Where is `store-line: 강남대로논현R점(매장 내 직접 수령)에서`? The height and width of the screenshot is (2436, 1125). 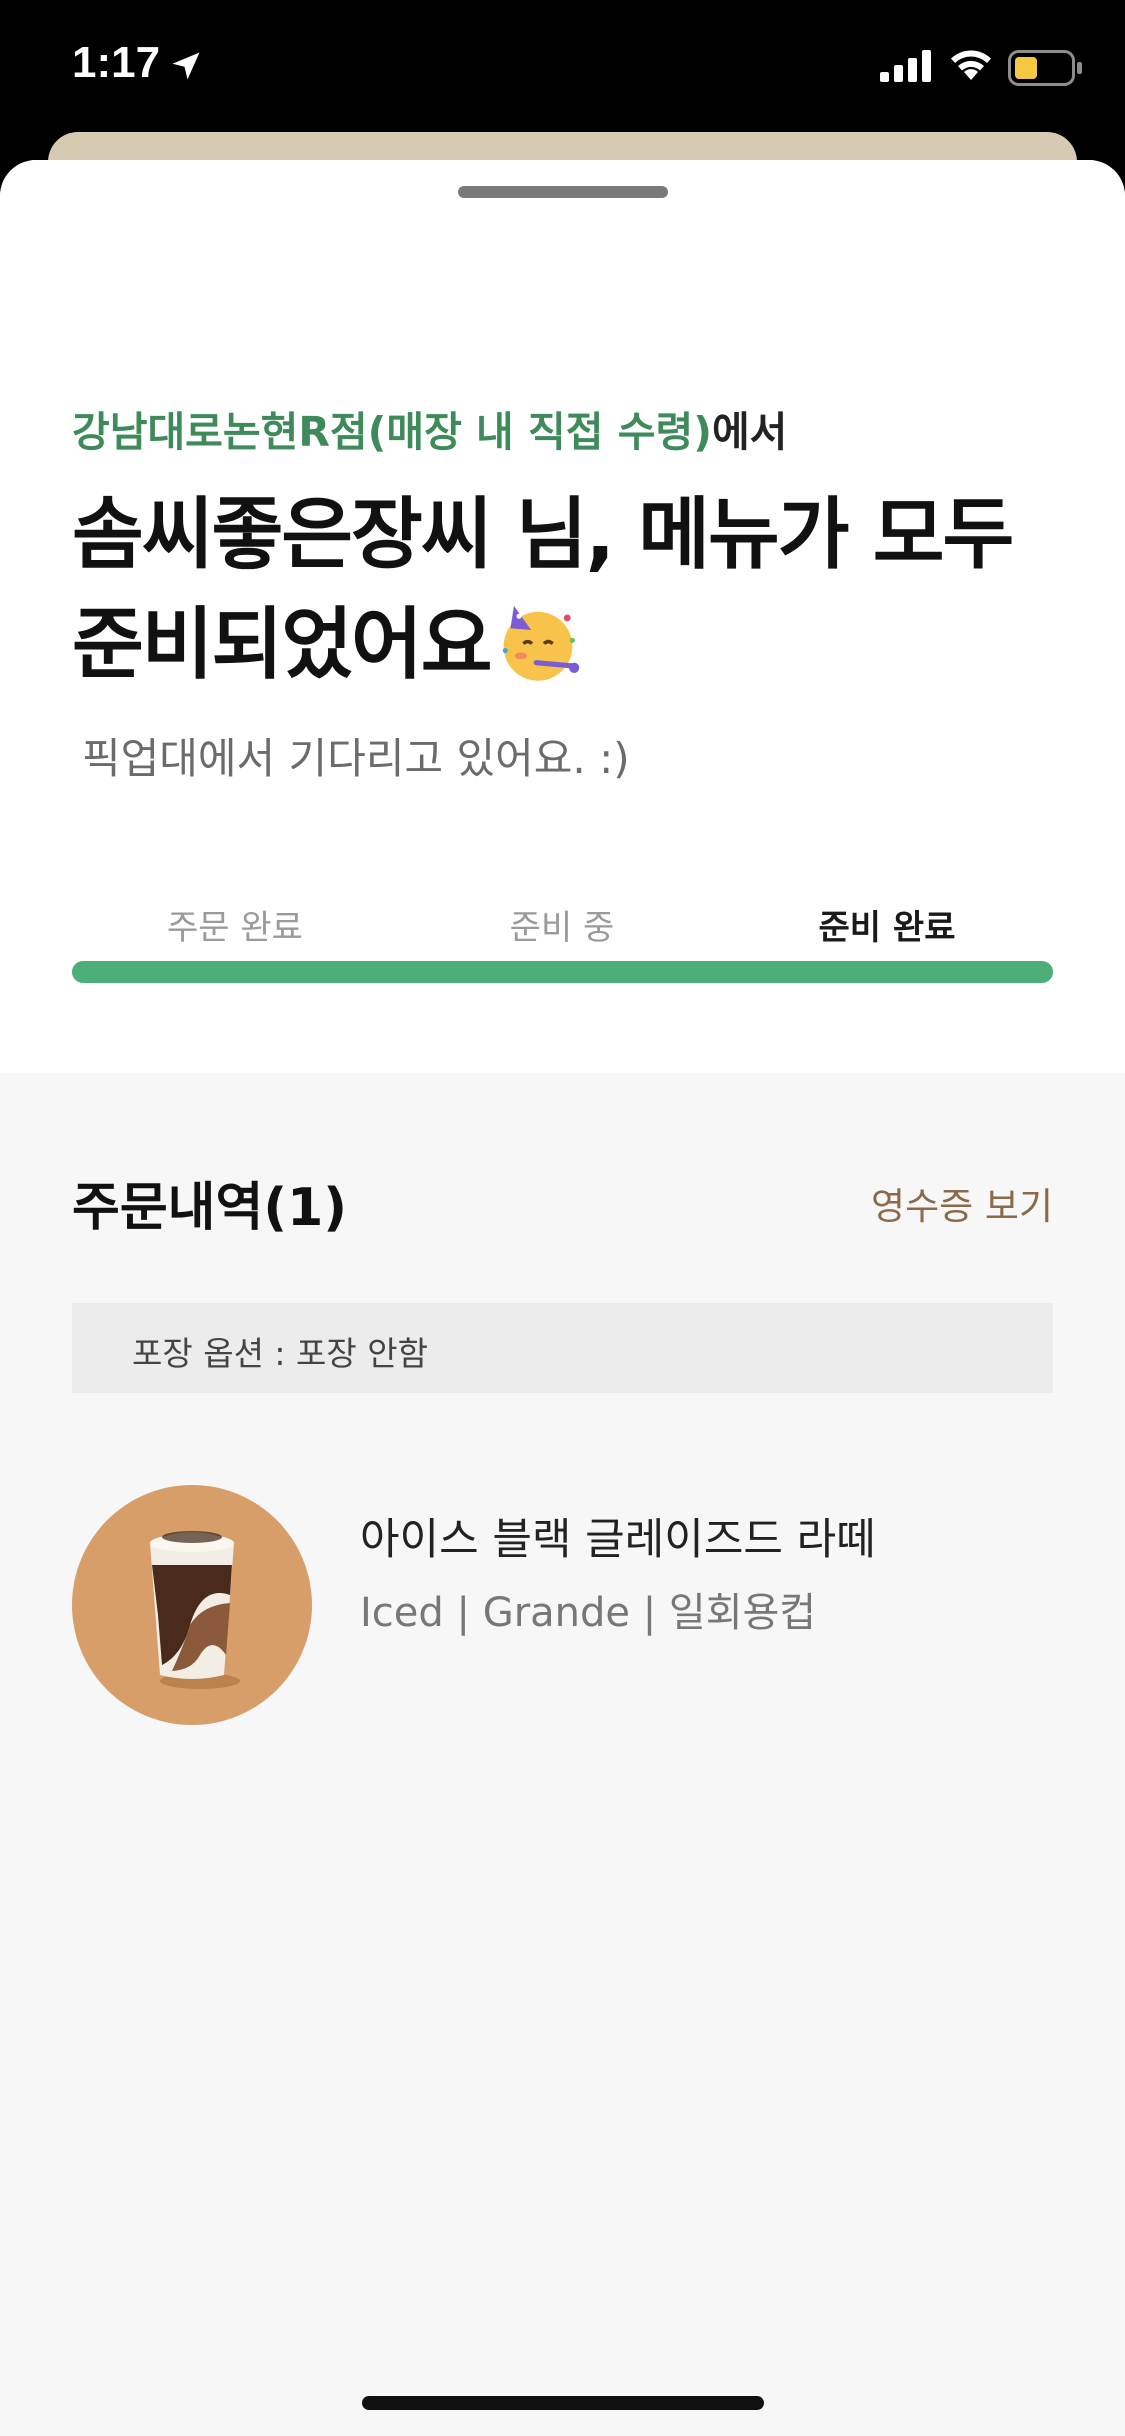
store-line: 강남대로논현R점(매장 내 직접 수령)에서 is located at coordinates (429, 428).